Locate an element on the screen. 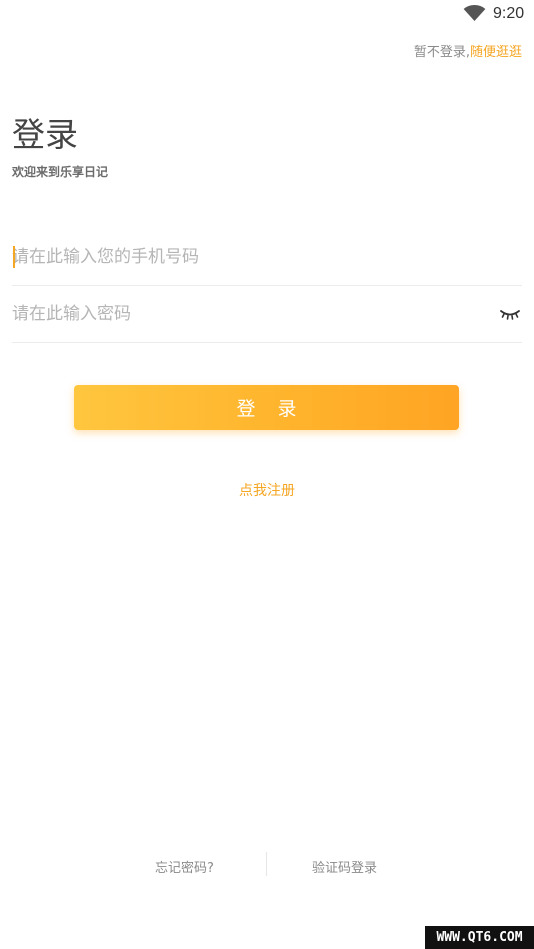  text-cursor is located at coordinates (14, 257).